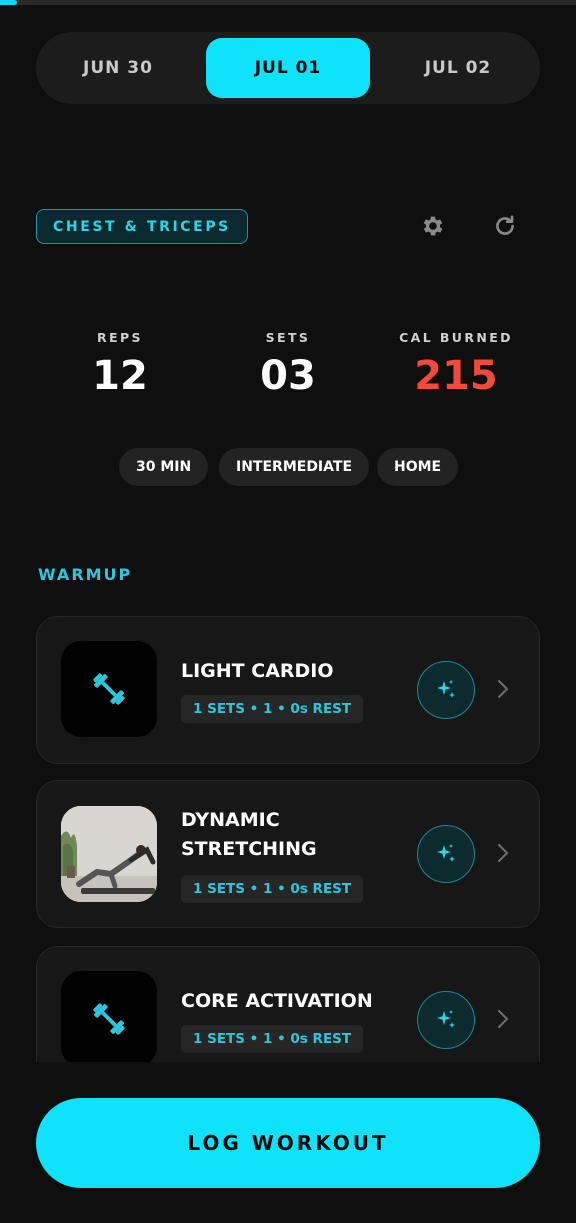 The image size is (576, 1223). Describe the element at coordinates (120, 337) in the screenshot. I see `stat-reps-label: REPS` at that location.